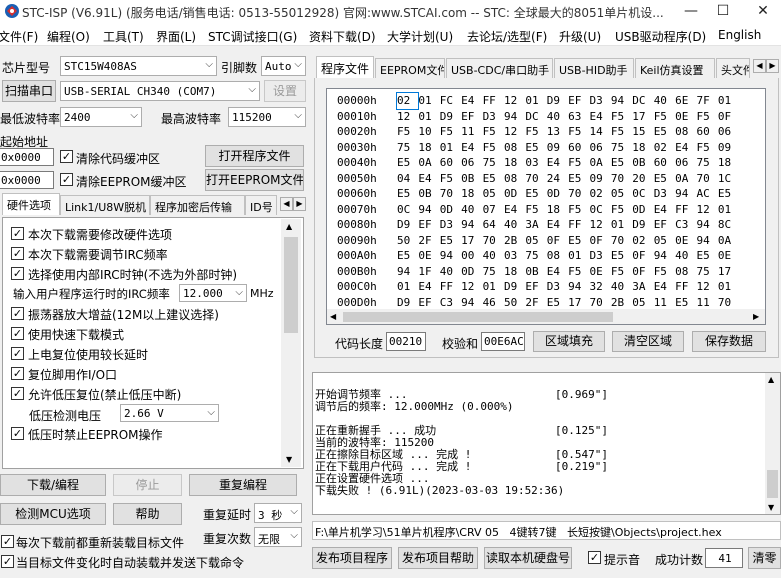 Image resolution: width=781 pixels, height=578 pixels. Describe the element at coordinates (733, 68) in the screenshot. I see `tab-header-files: 头文件` at that location.